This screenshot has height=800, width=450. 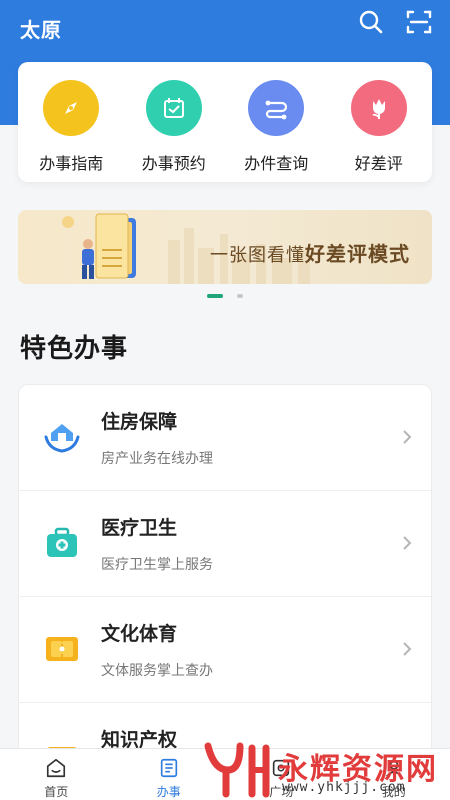 I want to click on city-selector: 太原, so click(x=41, y=28).